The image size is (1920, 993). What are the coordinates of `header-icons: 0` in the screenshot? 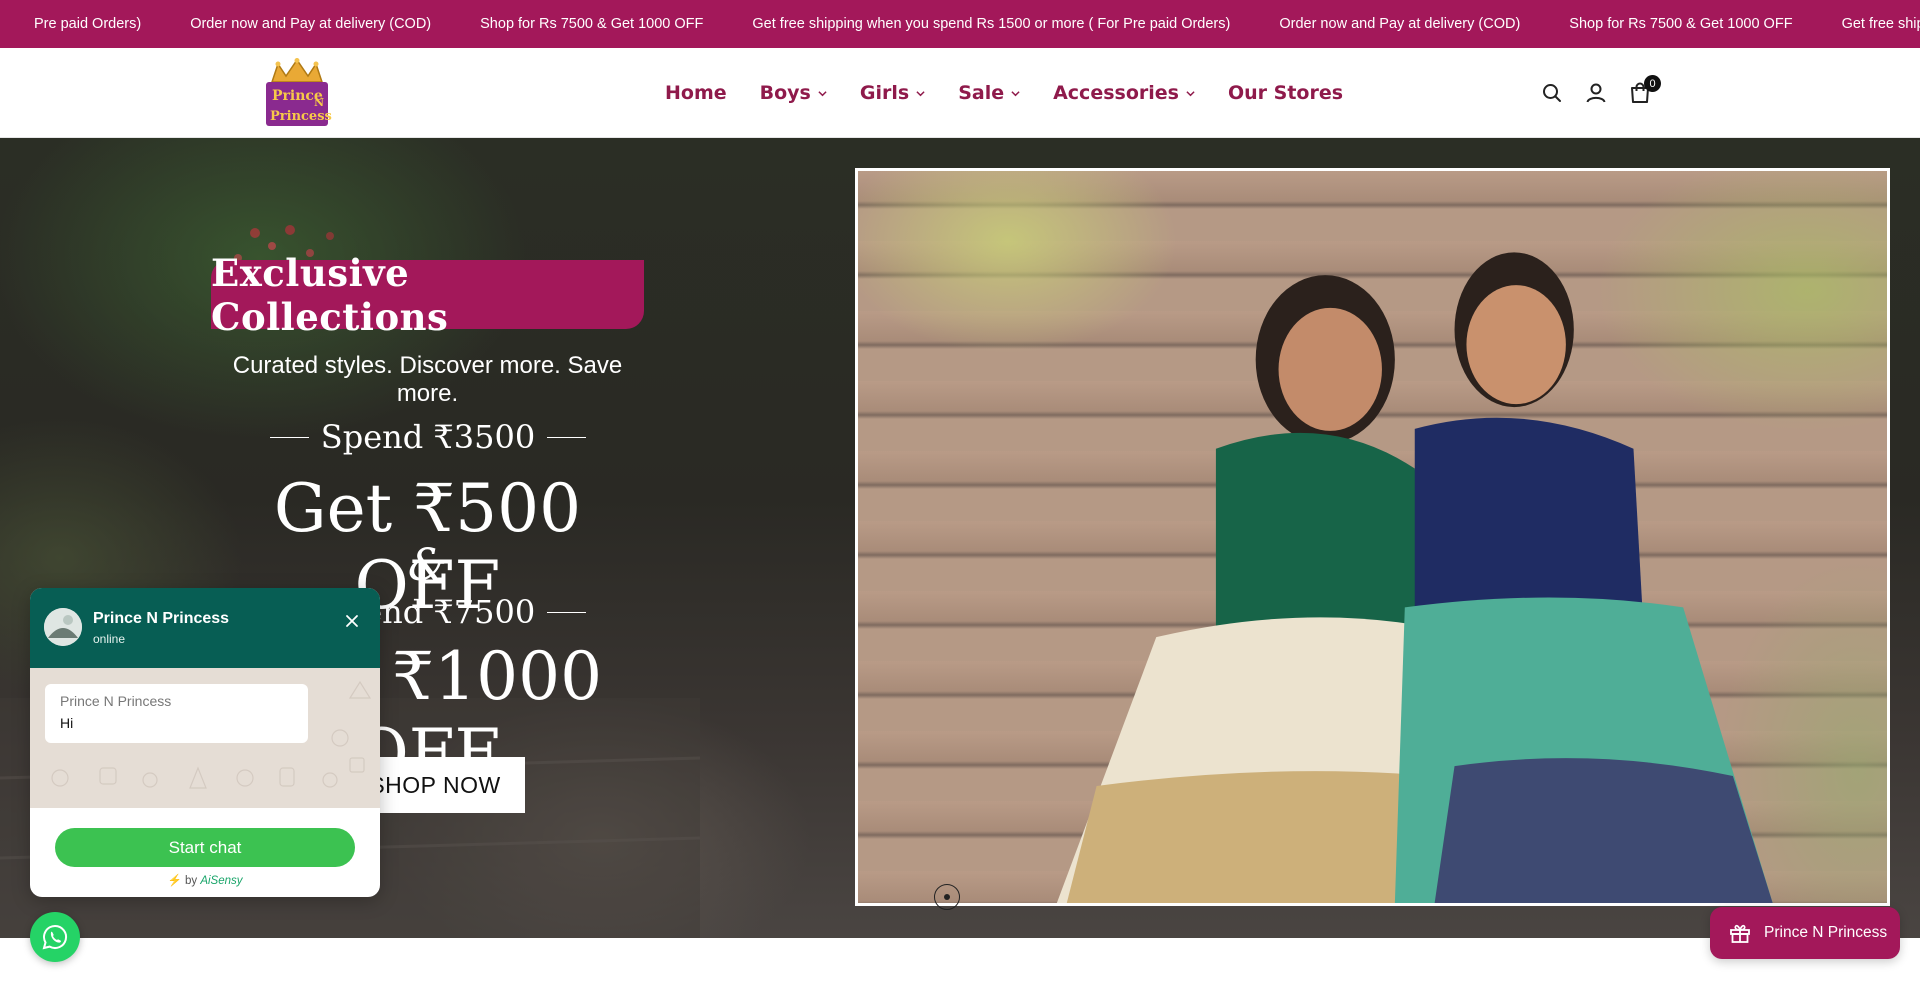 It's located at (1606, 93).